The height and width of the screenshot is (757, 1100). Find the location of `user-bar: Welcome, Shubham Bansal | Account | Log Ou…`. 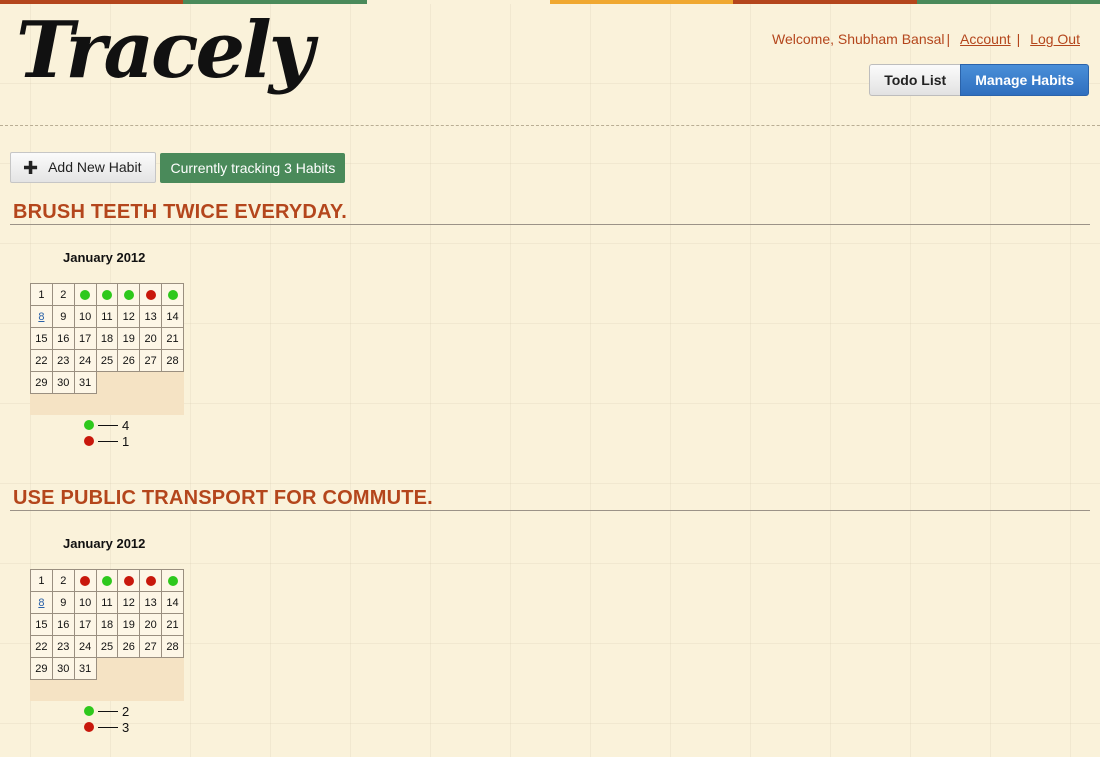

user-bar: Welcome, Shubham Bansal | Account | Log Ou… is located at coordinates (929, 39).